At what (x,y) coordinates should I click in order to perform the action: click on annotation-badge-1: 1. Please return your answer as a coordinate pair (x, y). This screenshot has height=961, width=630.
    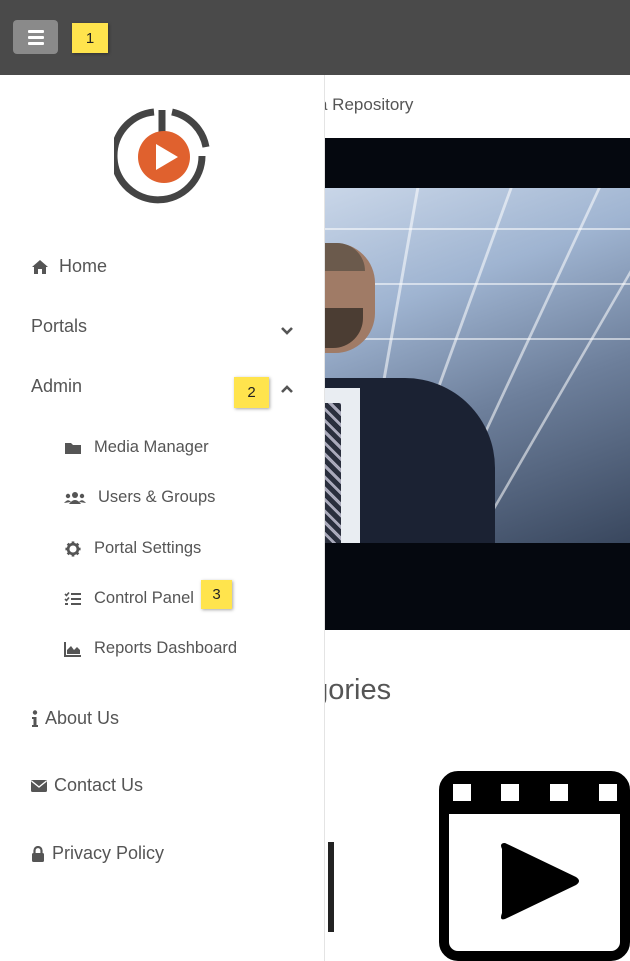
    Looking at the image, I should click on (90, 38).